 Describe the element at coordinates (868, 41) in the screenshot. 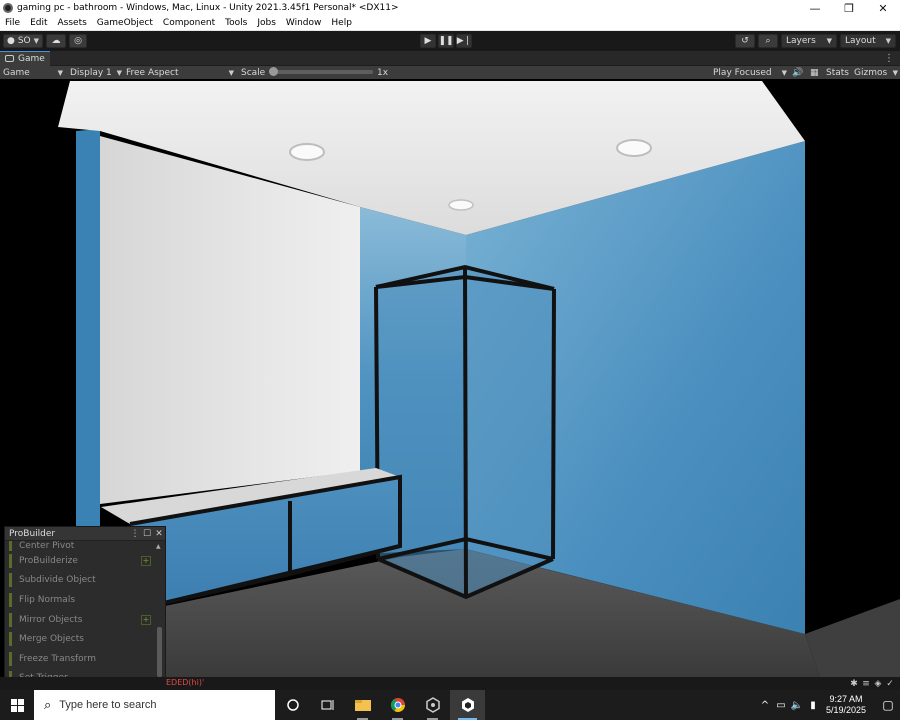

I see `layout-dropdown: Layout ▼` at that location.